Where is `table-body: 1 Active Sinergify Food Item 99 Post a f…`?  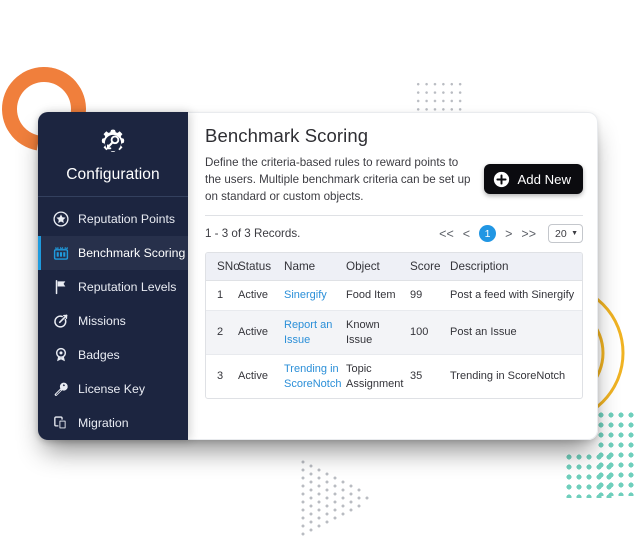 table-body: 1 Active Sinergify Food Item 99 Post a f… is located at coordinates (394, 339).